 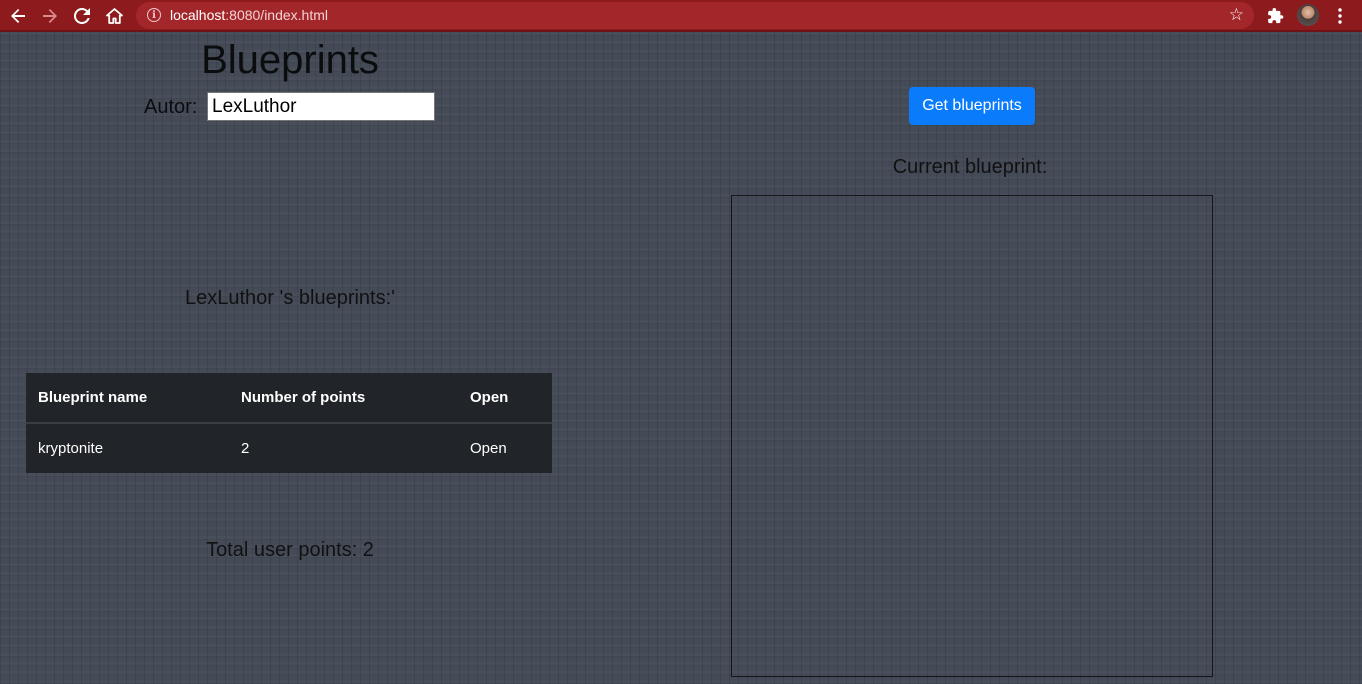 I want to click on cell-blueprint-name: kryptonite, so click(x=71, y=448).